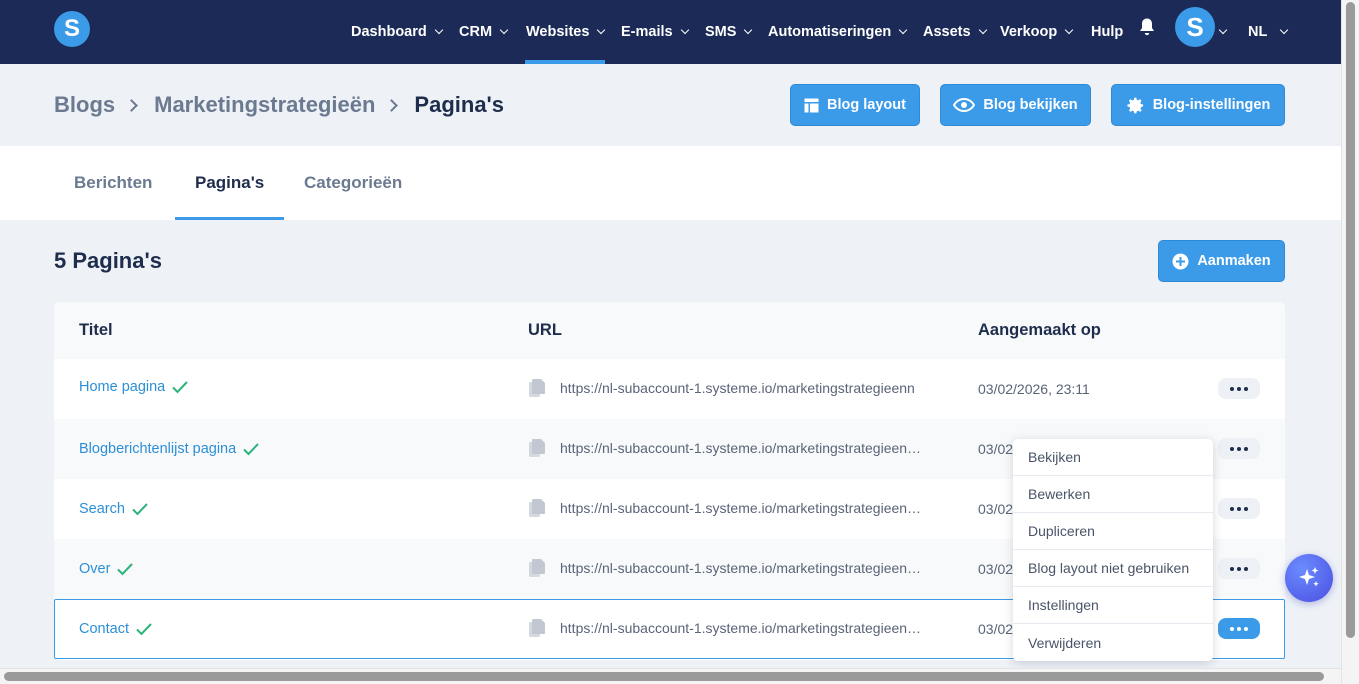 Image resolution: width=1359 pixels, height=684 pixels. What do you see at coordinates (459, 104) in the screenshot?
I see `breadcrumb-current: Pagina's` at bounding box center [459, 104].